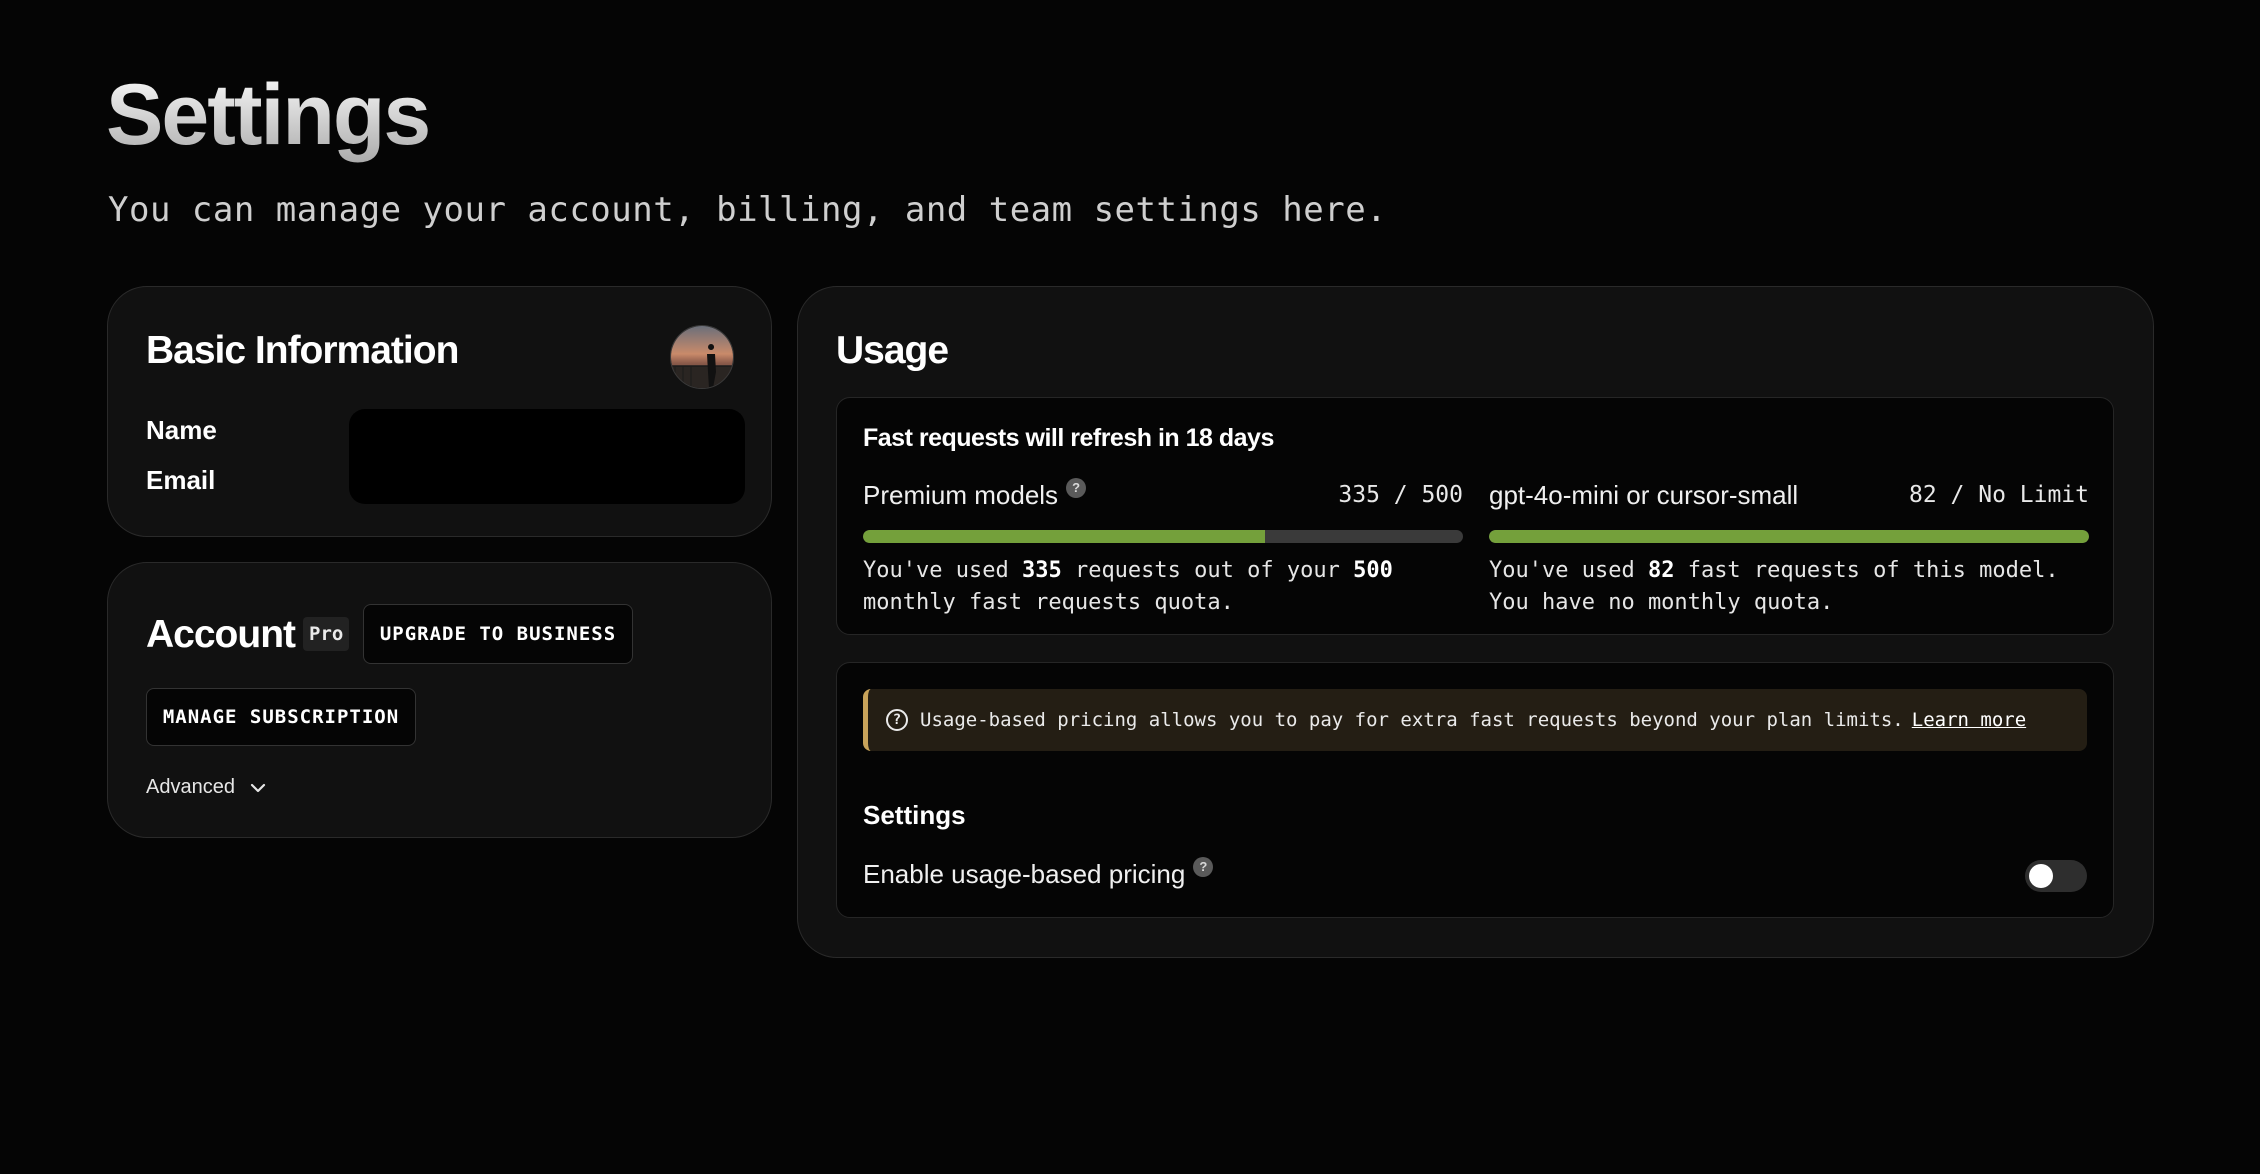  I want to click on model-name-text: gpt-4o-mini or cursor-small, so click(1644, 495).